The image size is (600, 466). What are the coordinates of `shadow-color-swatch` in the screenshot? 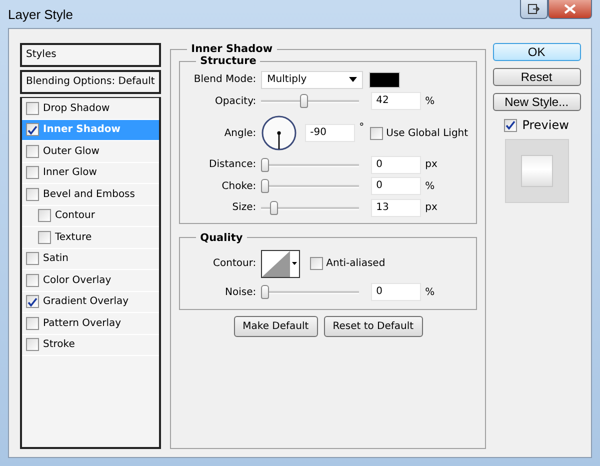 It's located at (384, 80).